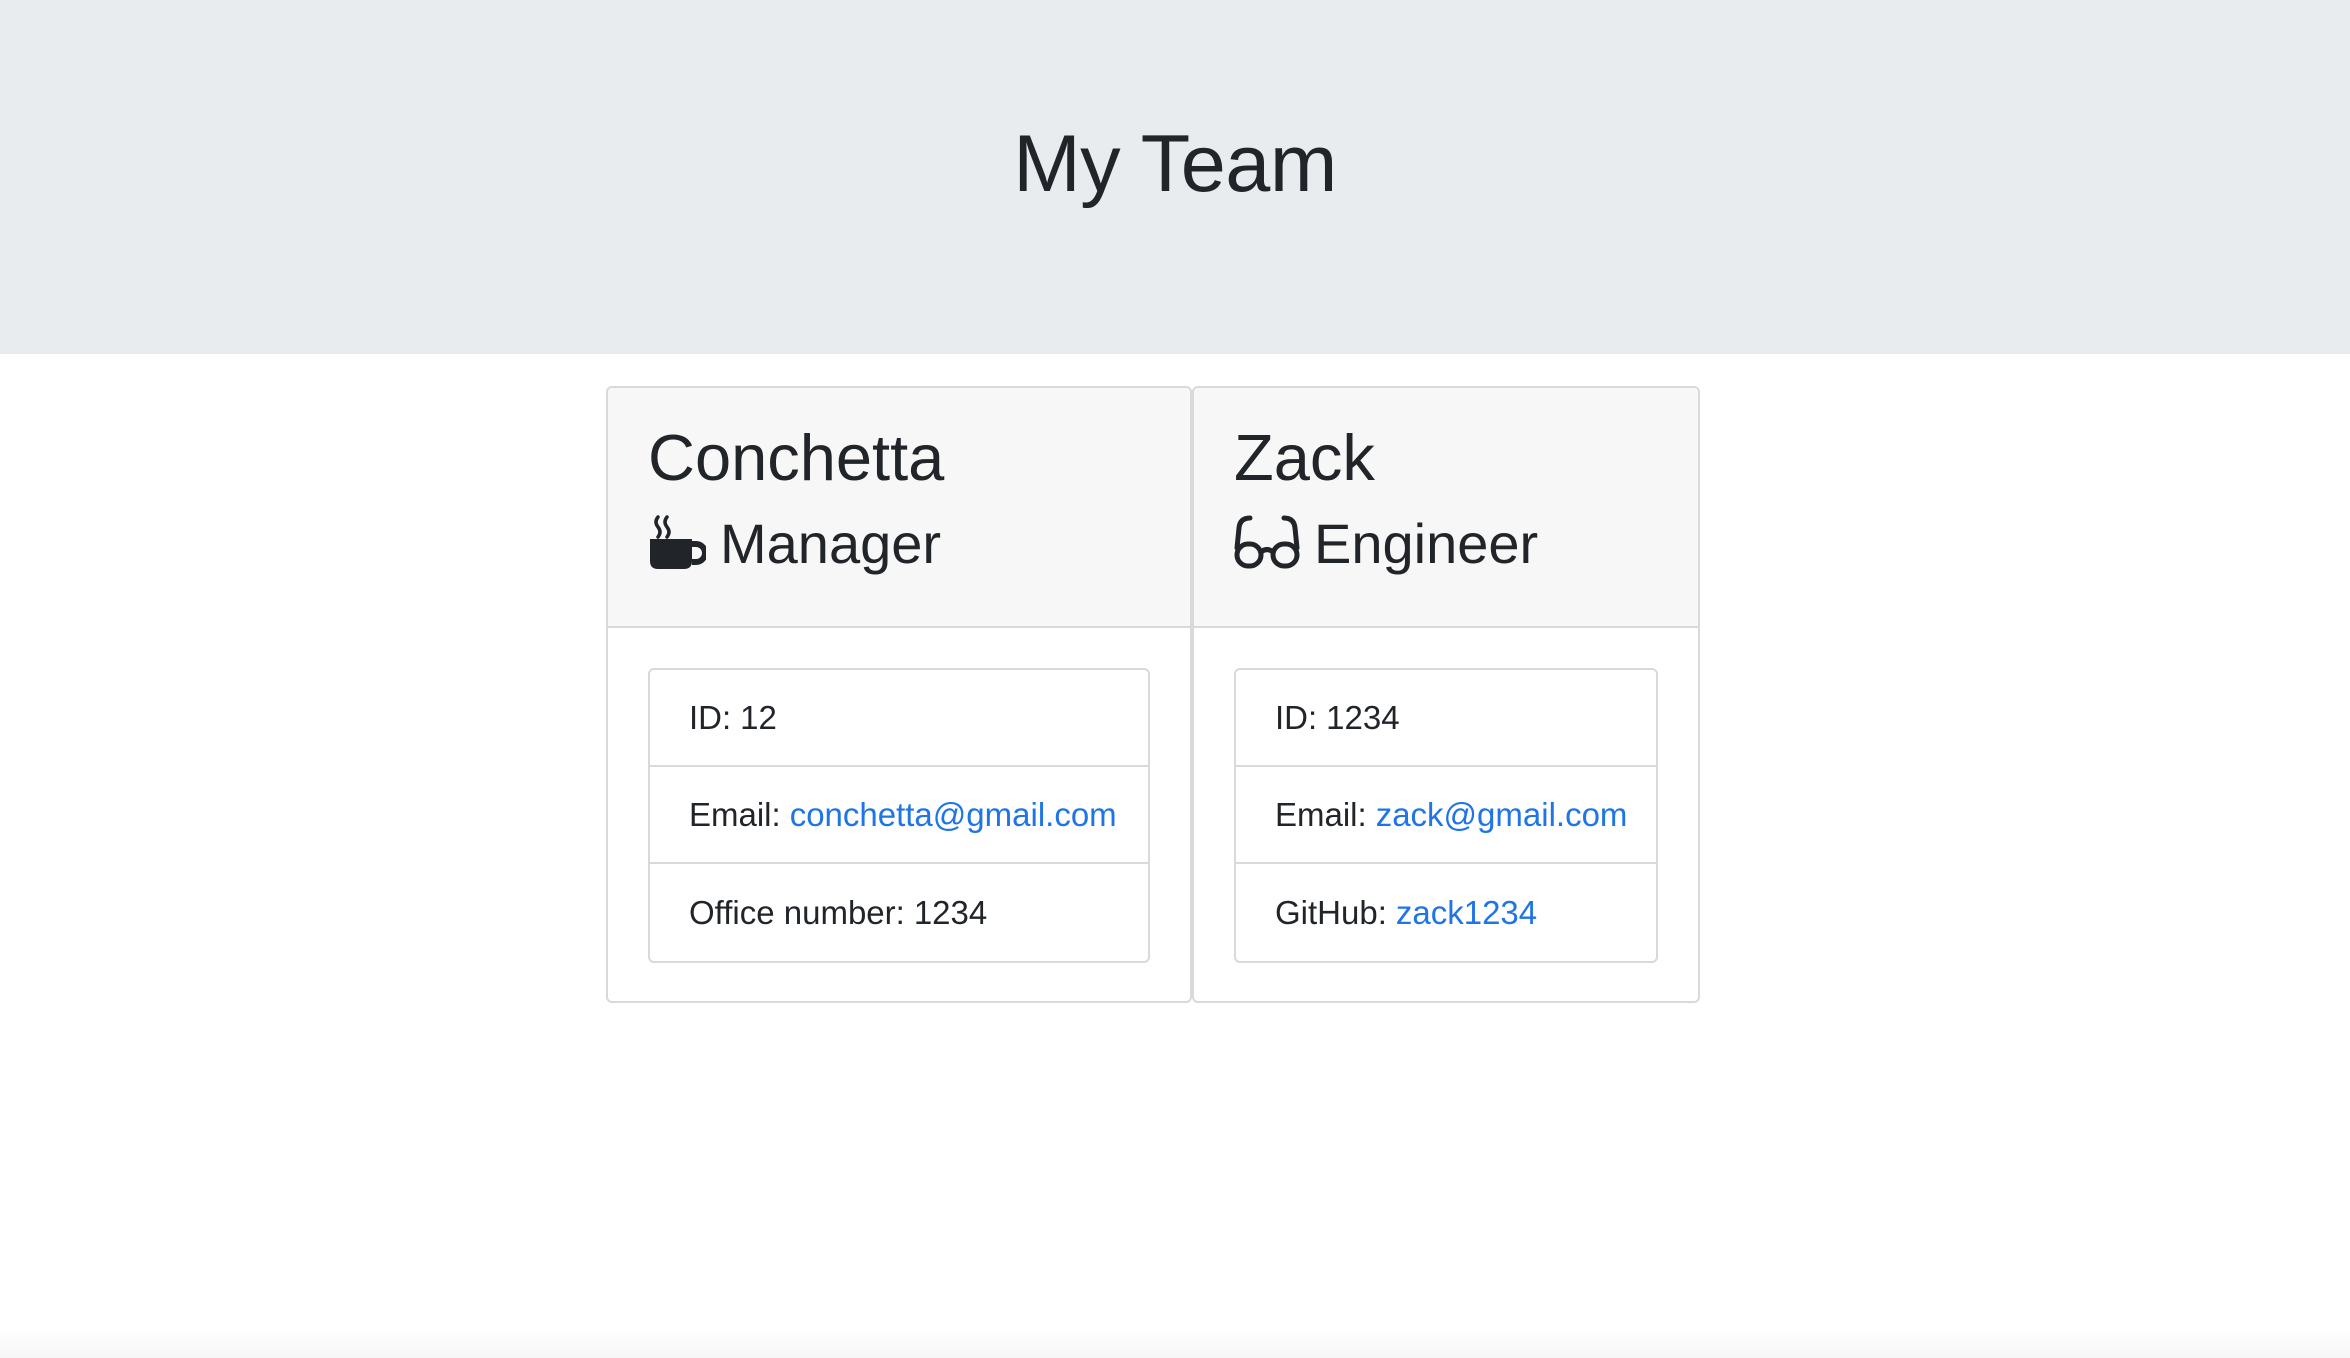 Image resolution: width=2350 pixels, height=1358 pixels. What do you see at coordinates (899, 718) in the screenshot?
I see `list-item-id: ID: 12` at bounding box center [899, 718].